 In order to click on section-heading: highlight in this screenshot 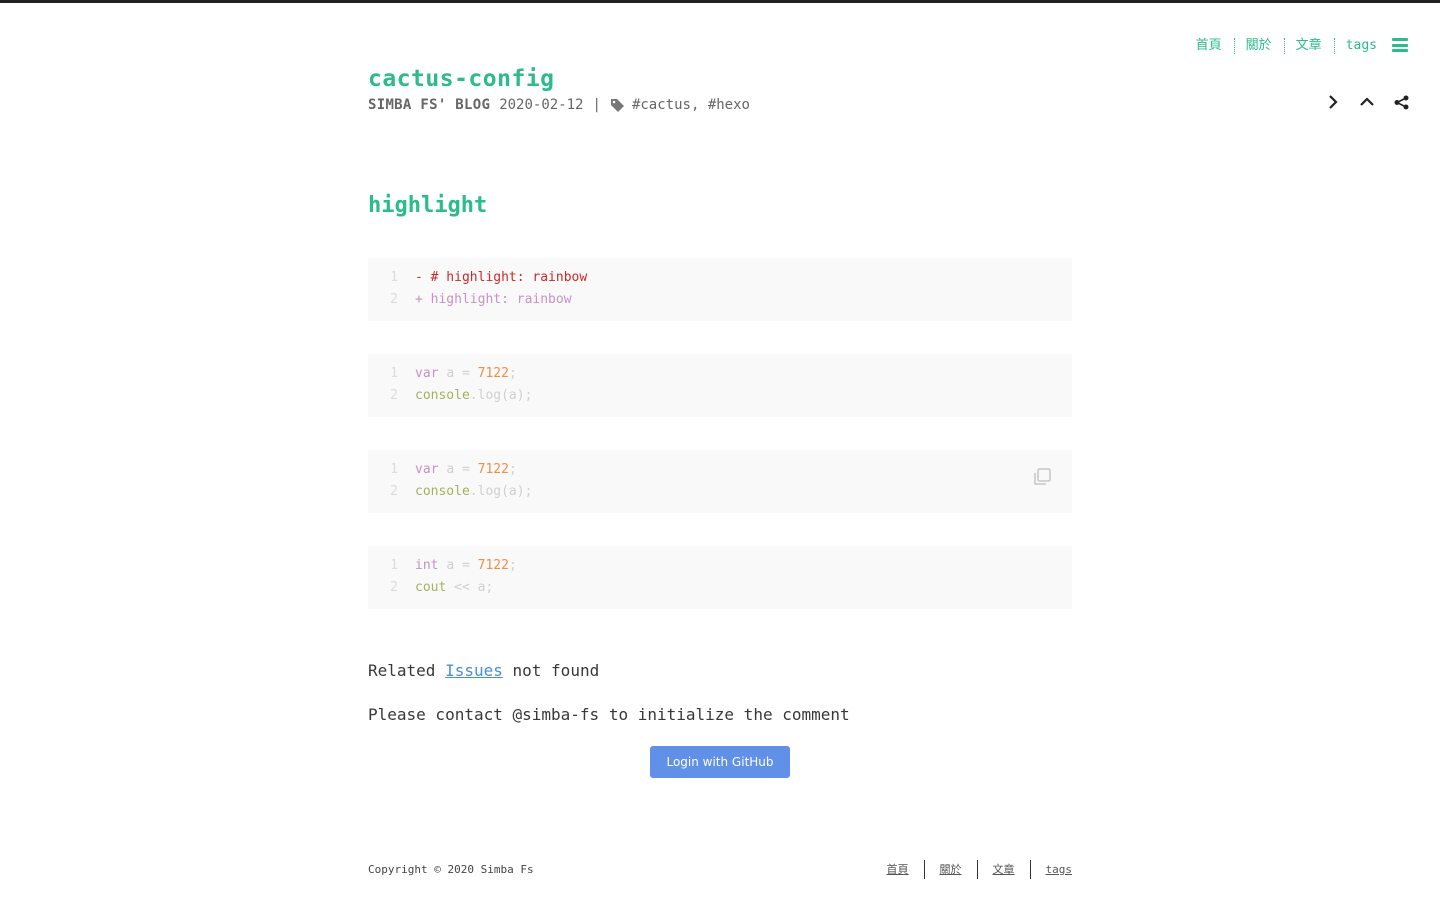, I will do `click(428, 205)`.